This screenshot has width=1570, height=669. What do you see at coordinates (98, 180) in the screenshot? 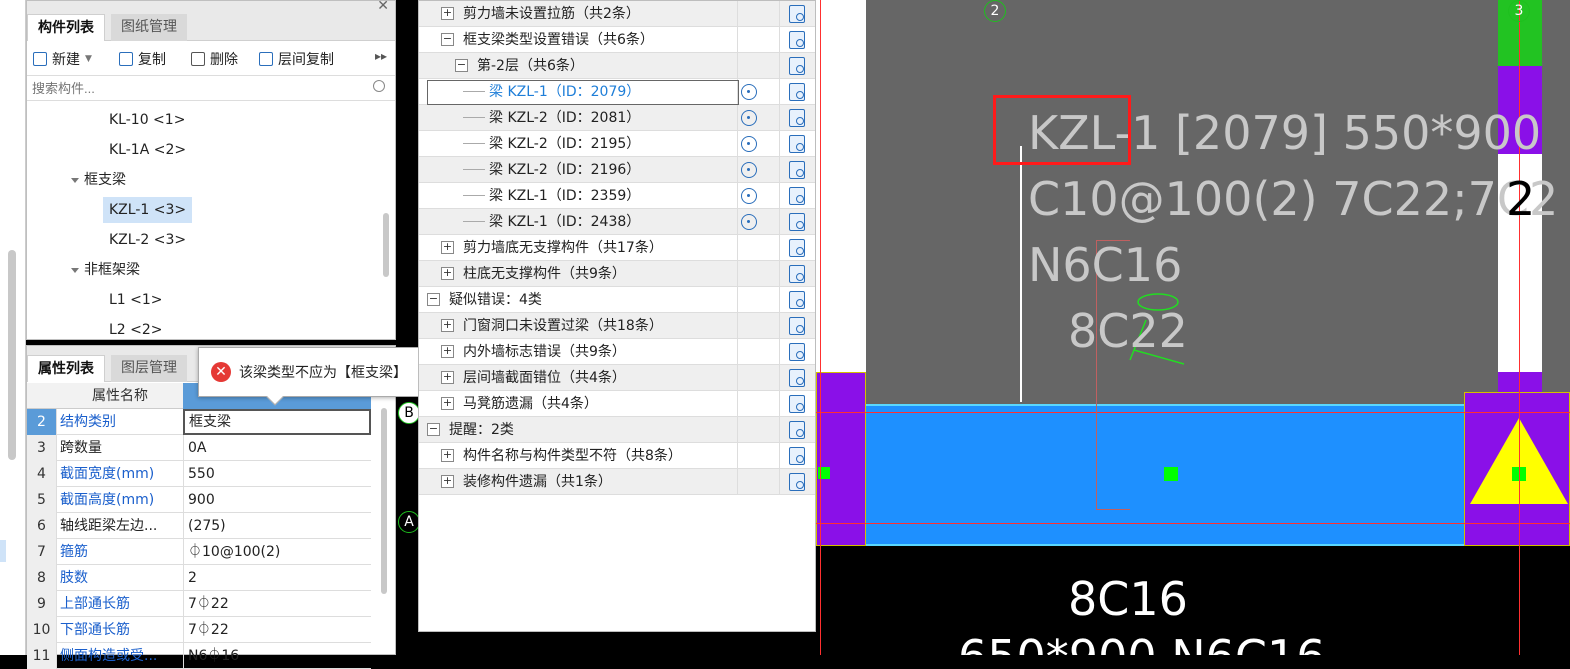
I see `tree-group: 框支梁` at bounding box center [98, 180].